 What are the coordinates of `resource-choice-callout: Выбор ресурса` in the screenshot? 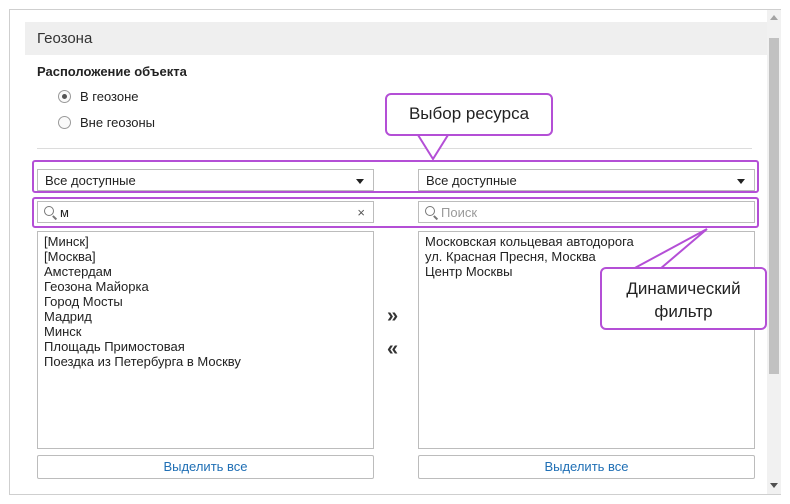 It's located at (469, 114).